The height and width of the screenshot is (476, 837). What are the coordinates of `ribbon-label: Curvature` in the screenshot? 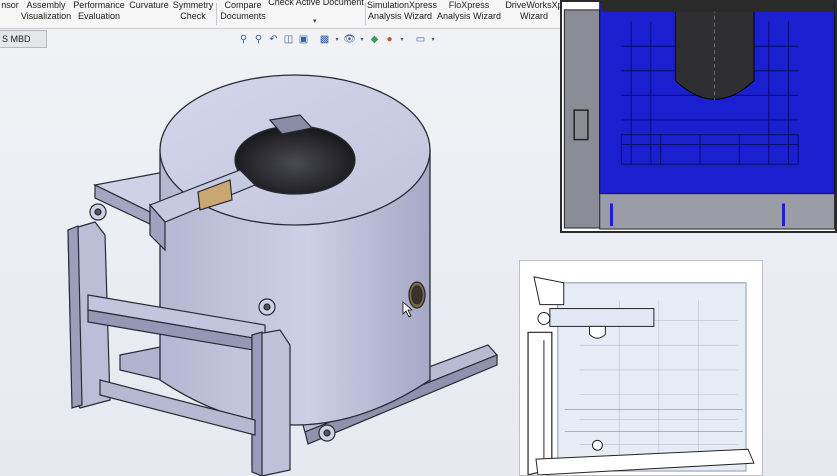 It's located at (149, 5).